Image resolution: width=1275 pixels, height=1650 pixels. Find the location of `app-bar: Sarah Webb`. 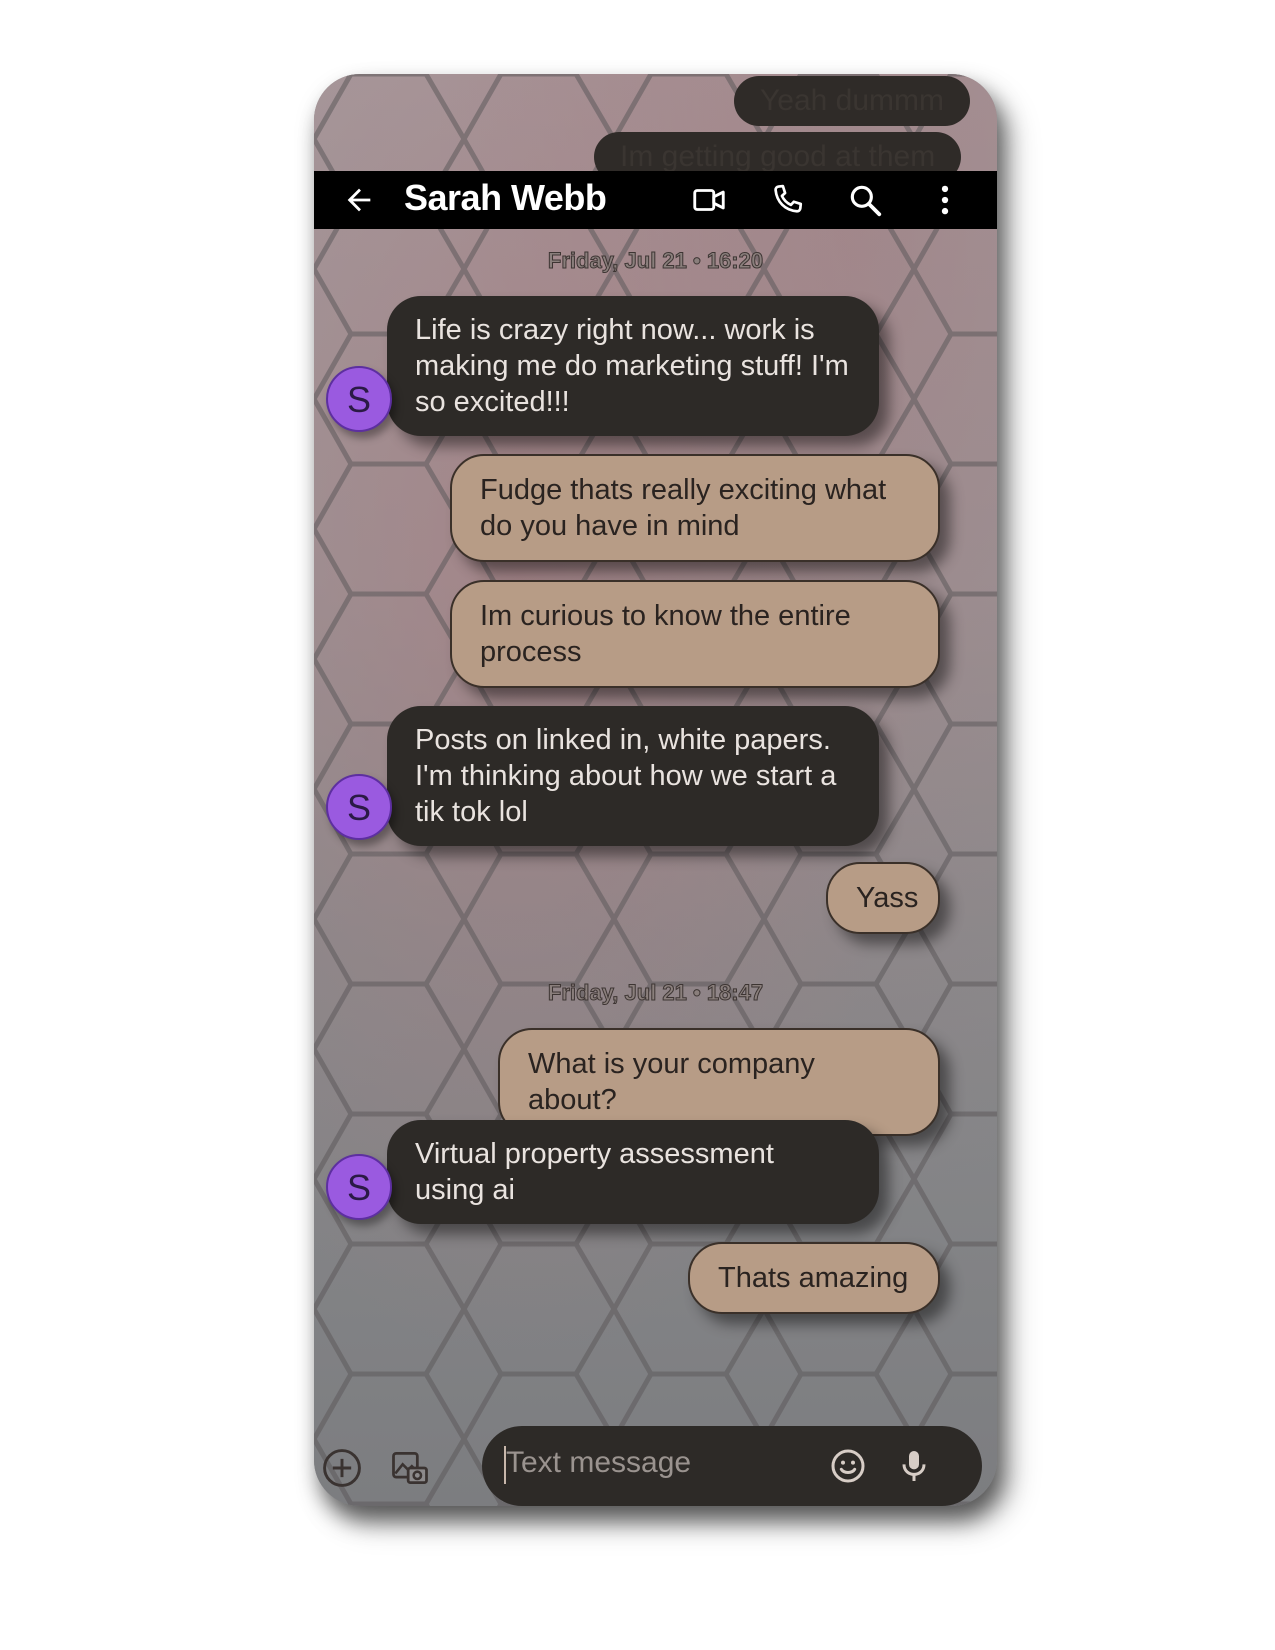

app-bar: Sarah Webb is located at coordinates (655, 200).